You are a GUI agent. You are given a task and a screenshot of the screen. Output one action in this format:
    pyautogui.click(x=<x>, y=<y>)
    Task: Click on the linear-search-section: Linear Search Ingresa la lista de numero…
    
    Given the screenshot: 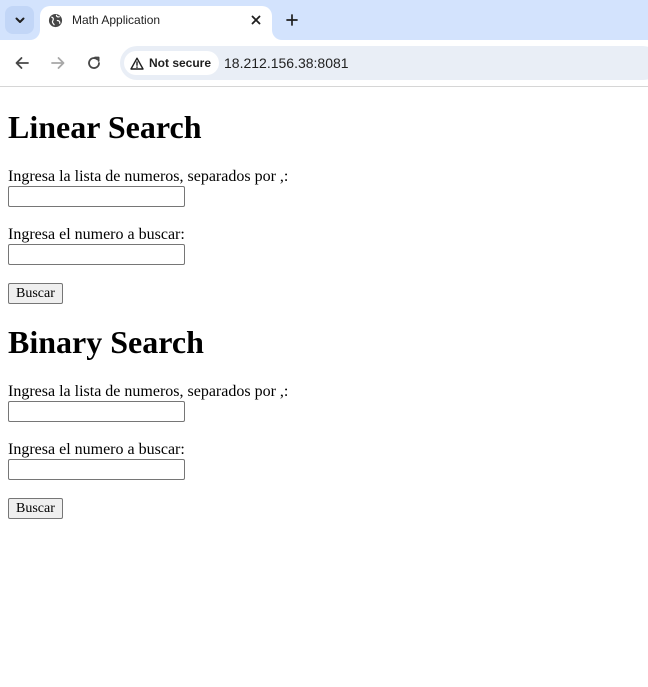 What is the action you would take?
    pyautogui.click(x=148, y=206)
    